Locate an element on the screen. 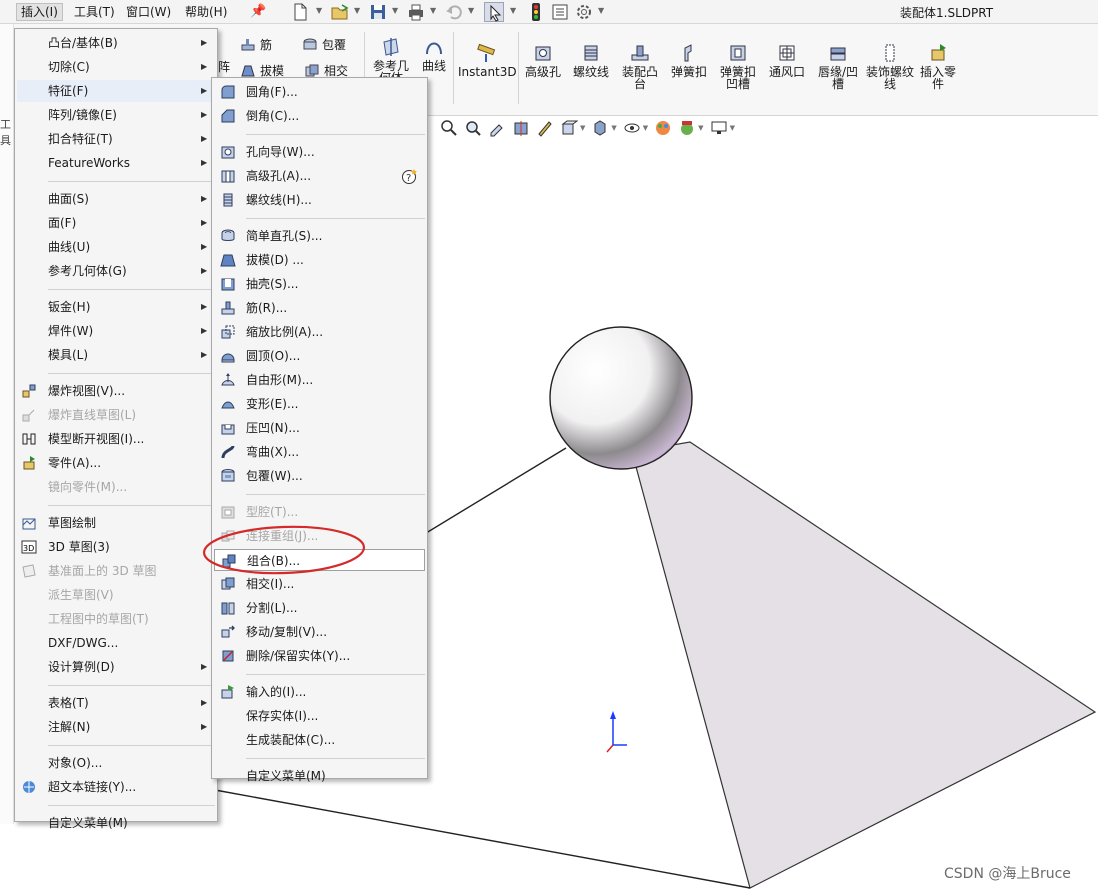  undo-icon is located at coordinates (454, 12).